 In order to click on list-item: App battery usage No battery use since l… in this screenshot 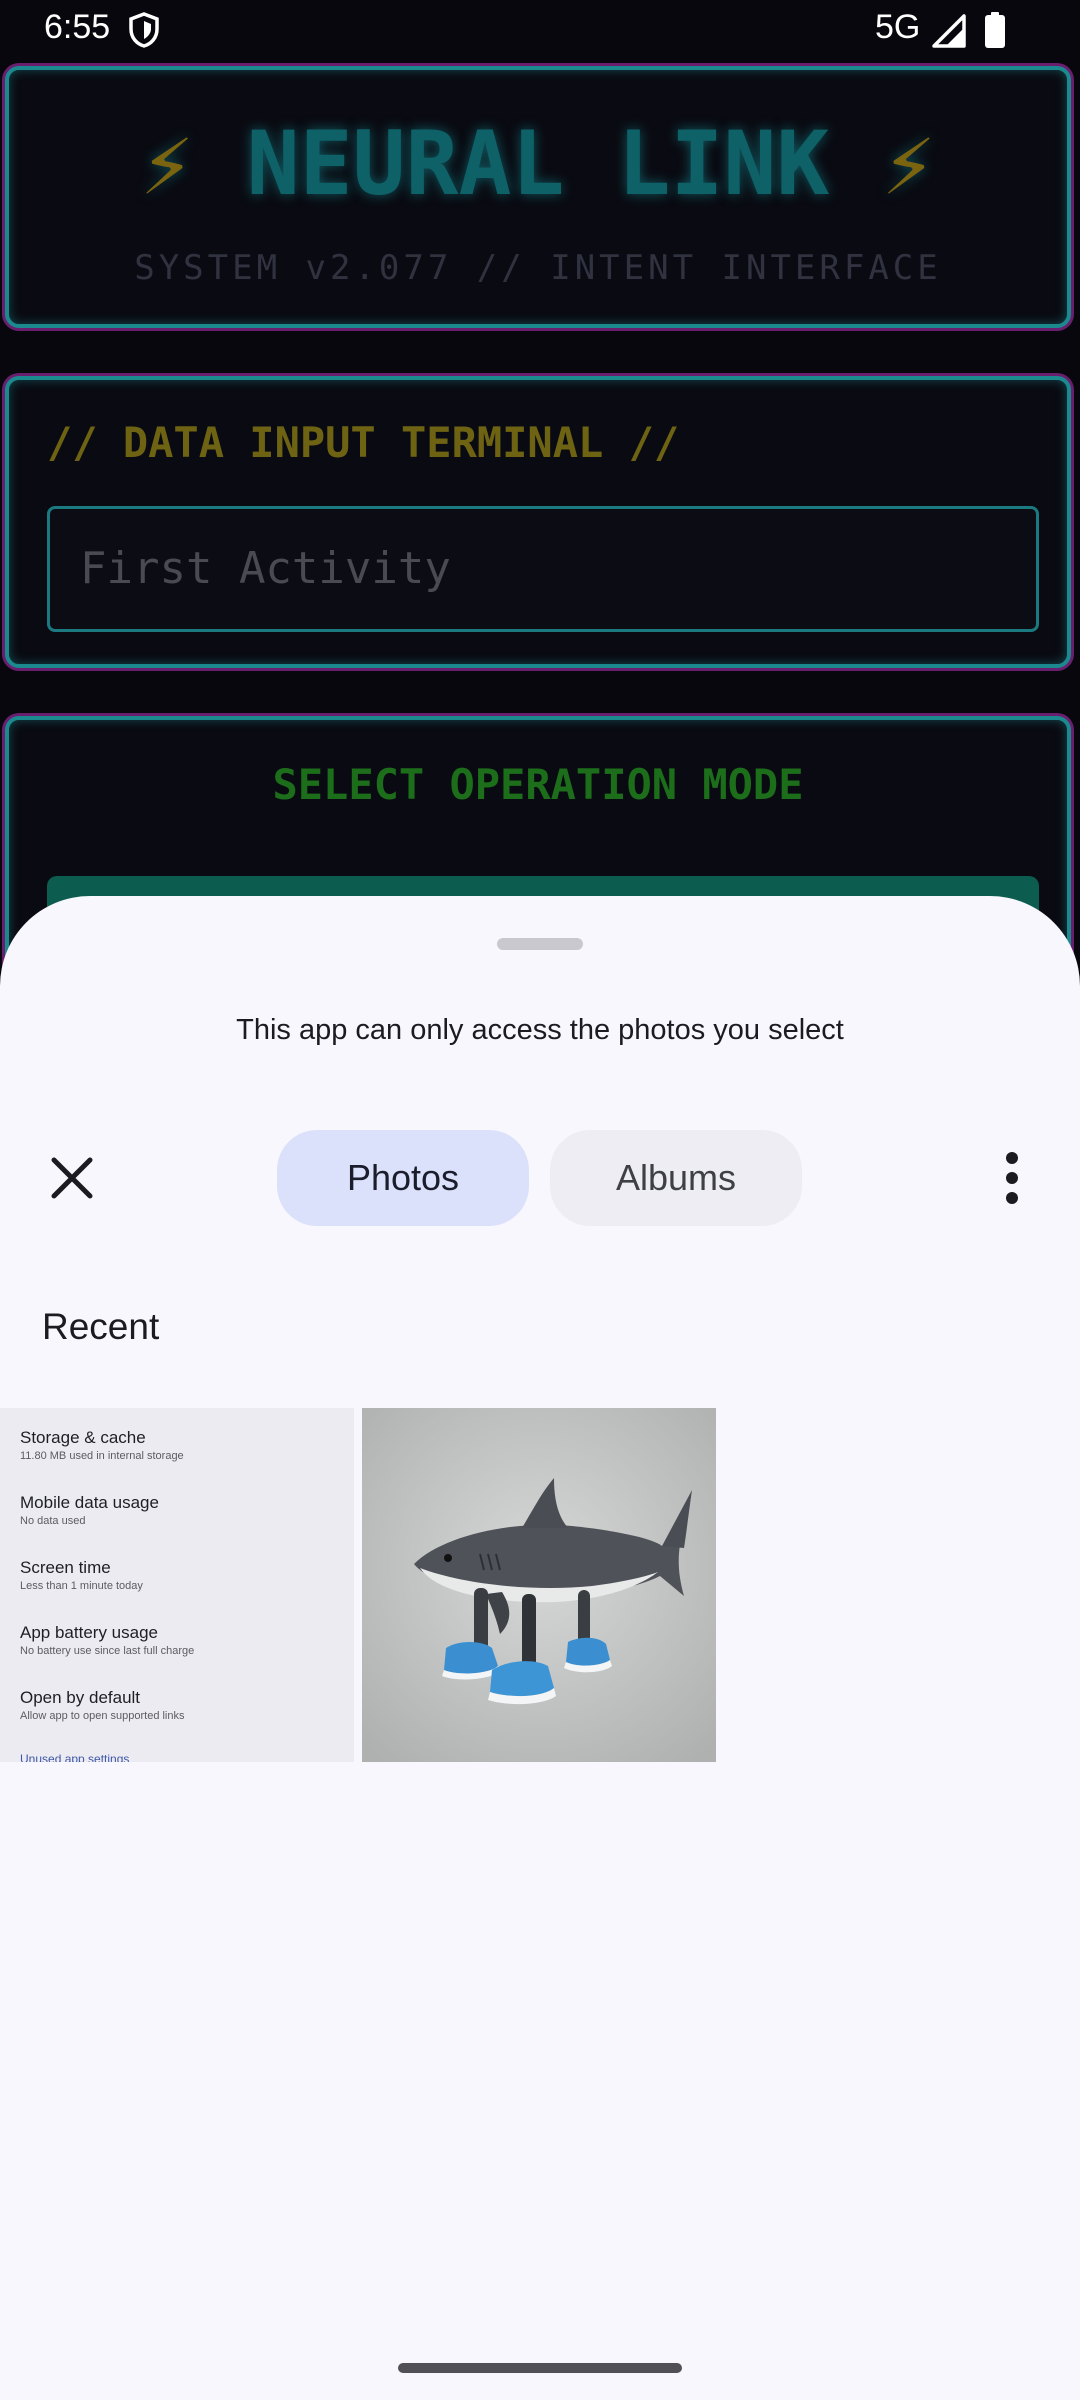, I will do `click(107, 1640)`.